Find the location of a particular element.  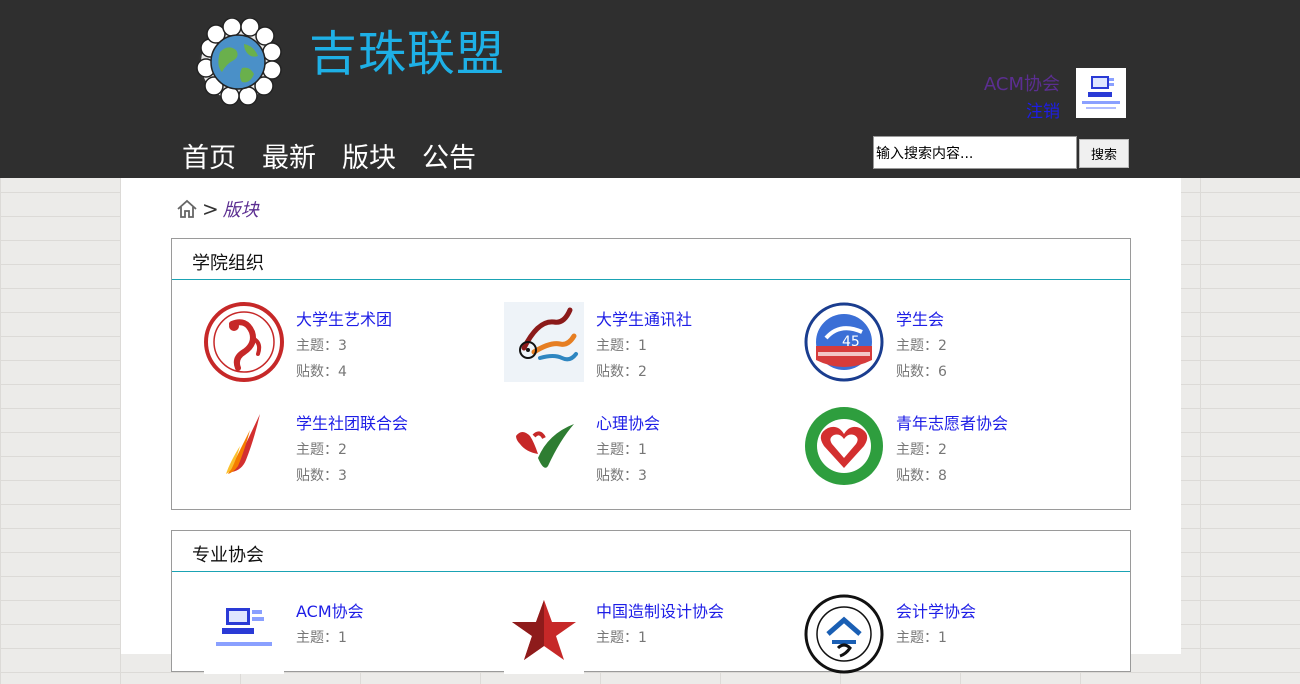

user-avatar-icon is located at coordinates (1101, 93).